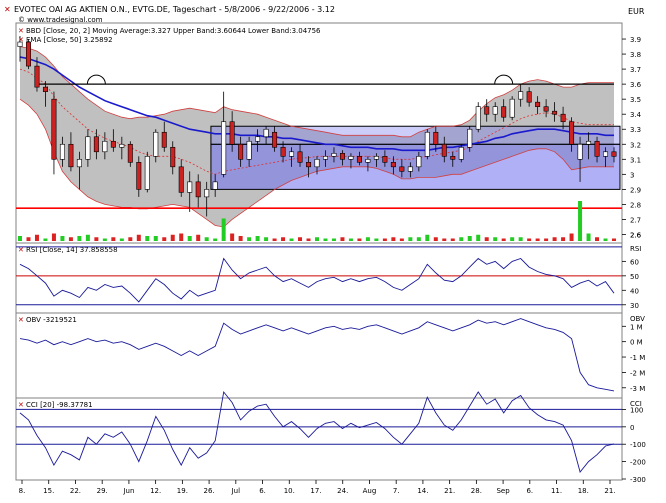 Image resolution: width=666 pixels, height=503 pixels. I want to click on cci-tick-label: -300, so click(638, 480).